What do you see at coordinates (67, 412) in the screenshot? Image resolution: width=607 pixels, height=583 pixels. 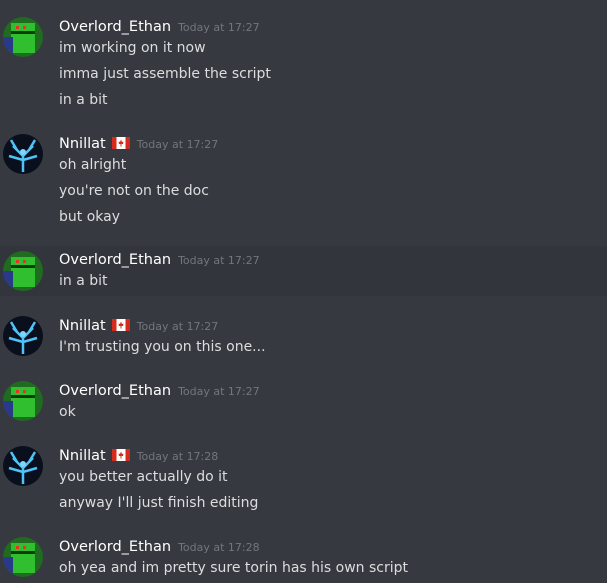 I see `message-text: ok` at bounding box center [67, 412].